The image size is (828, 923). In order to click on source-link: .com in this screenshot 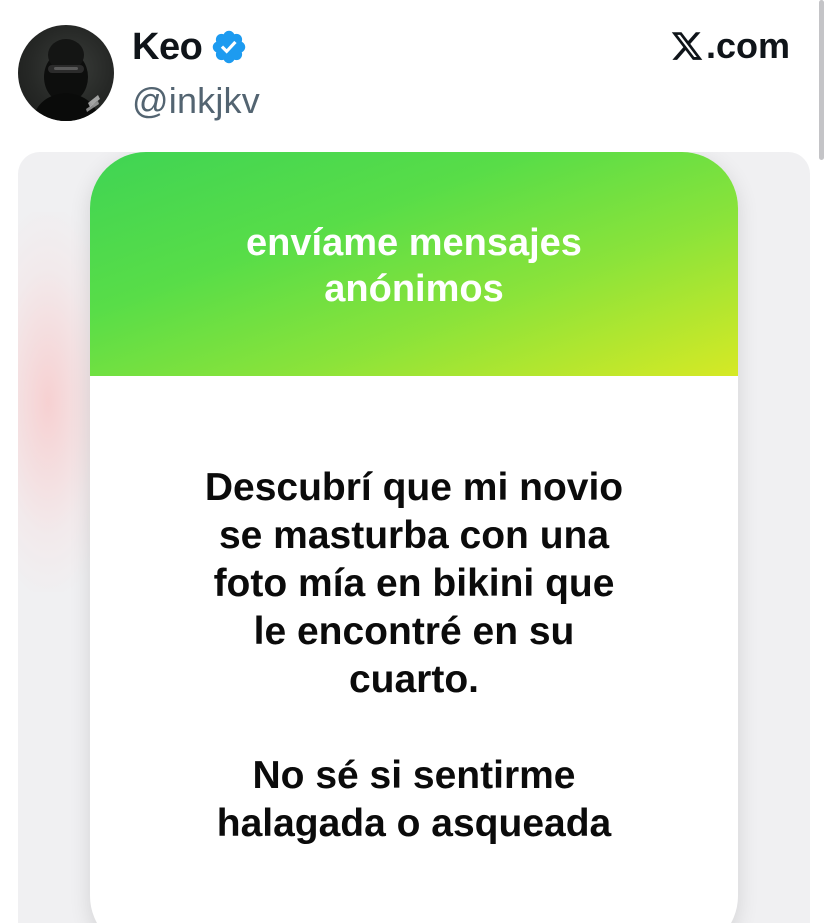, I will do `click(730, 46)`.